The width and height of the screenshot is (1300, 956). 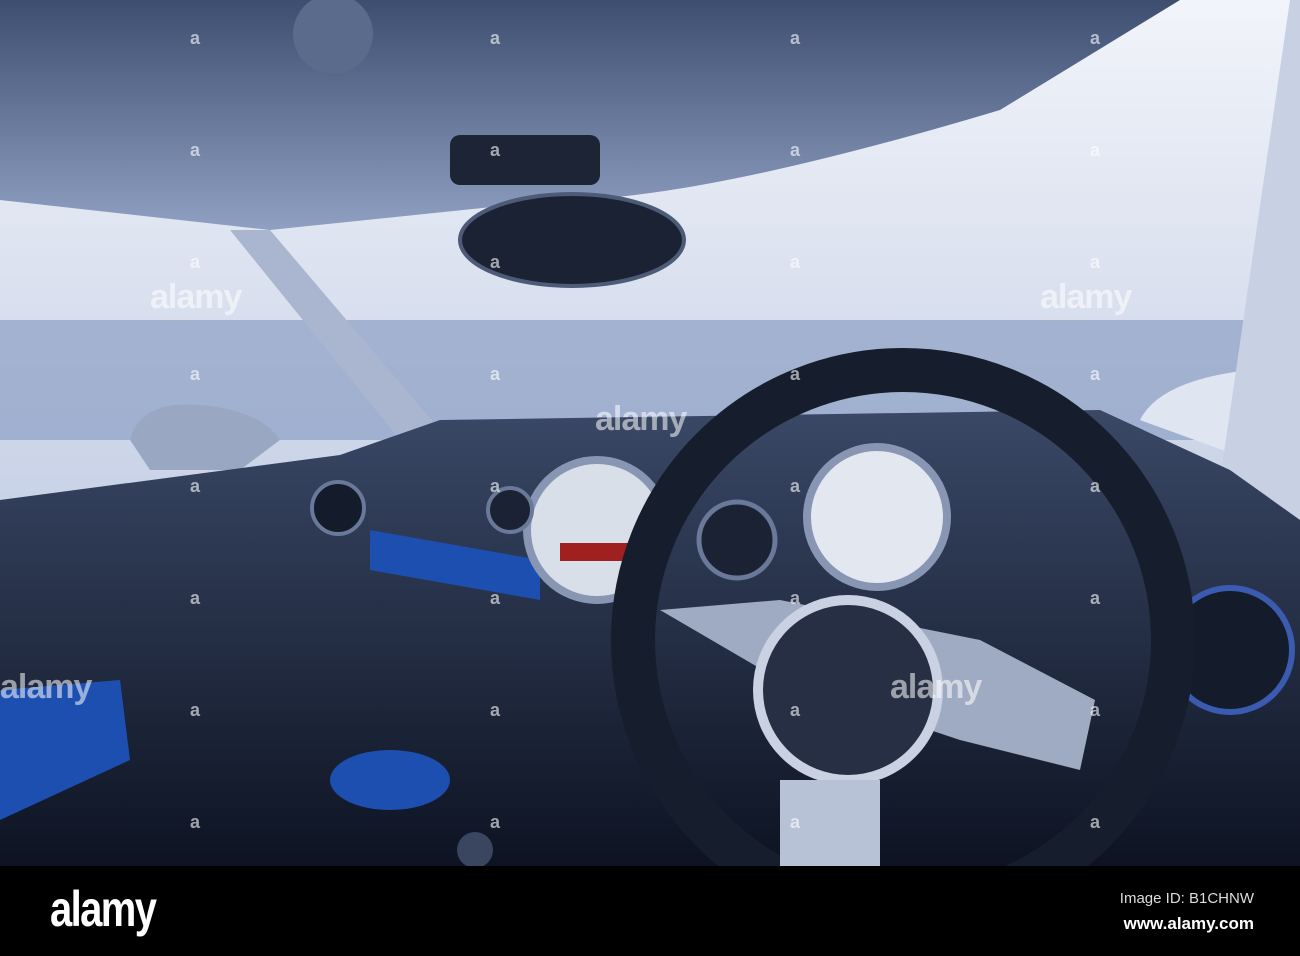 I want to click on overhead-console, so click(x=525, y=160).